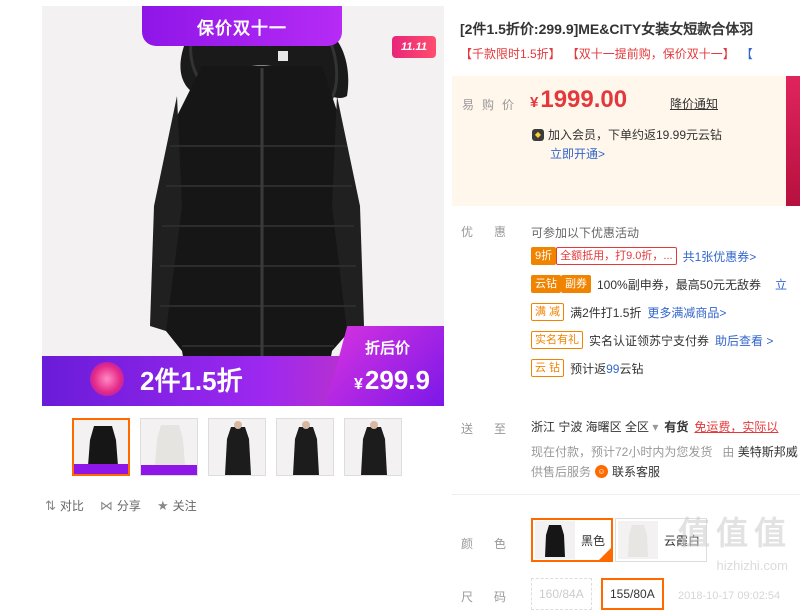  What do you see at coordinates (720, 256) in the screenshot?
I see `coupon-link: 共1张优惠券>` at bounding box center [720, 256].